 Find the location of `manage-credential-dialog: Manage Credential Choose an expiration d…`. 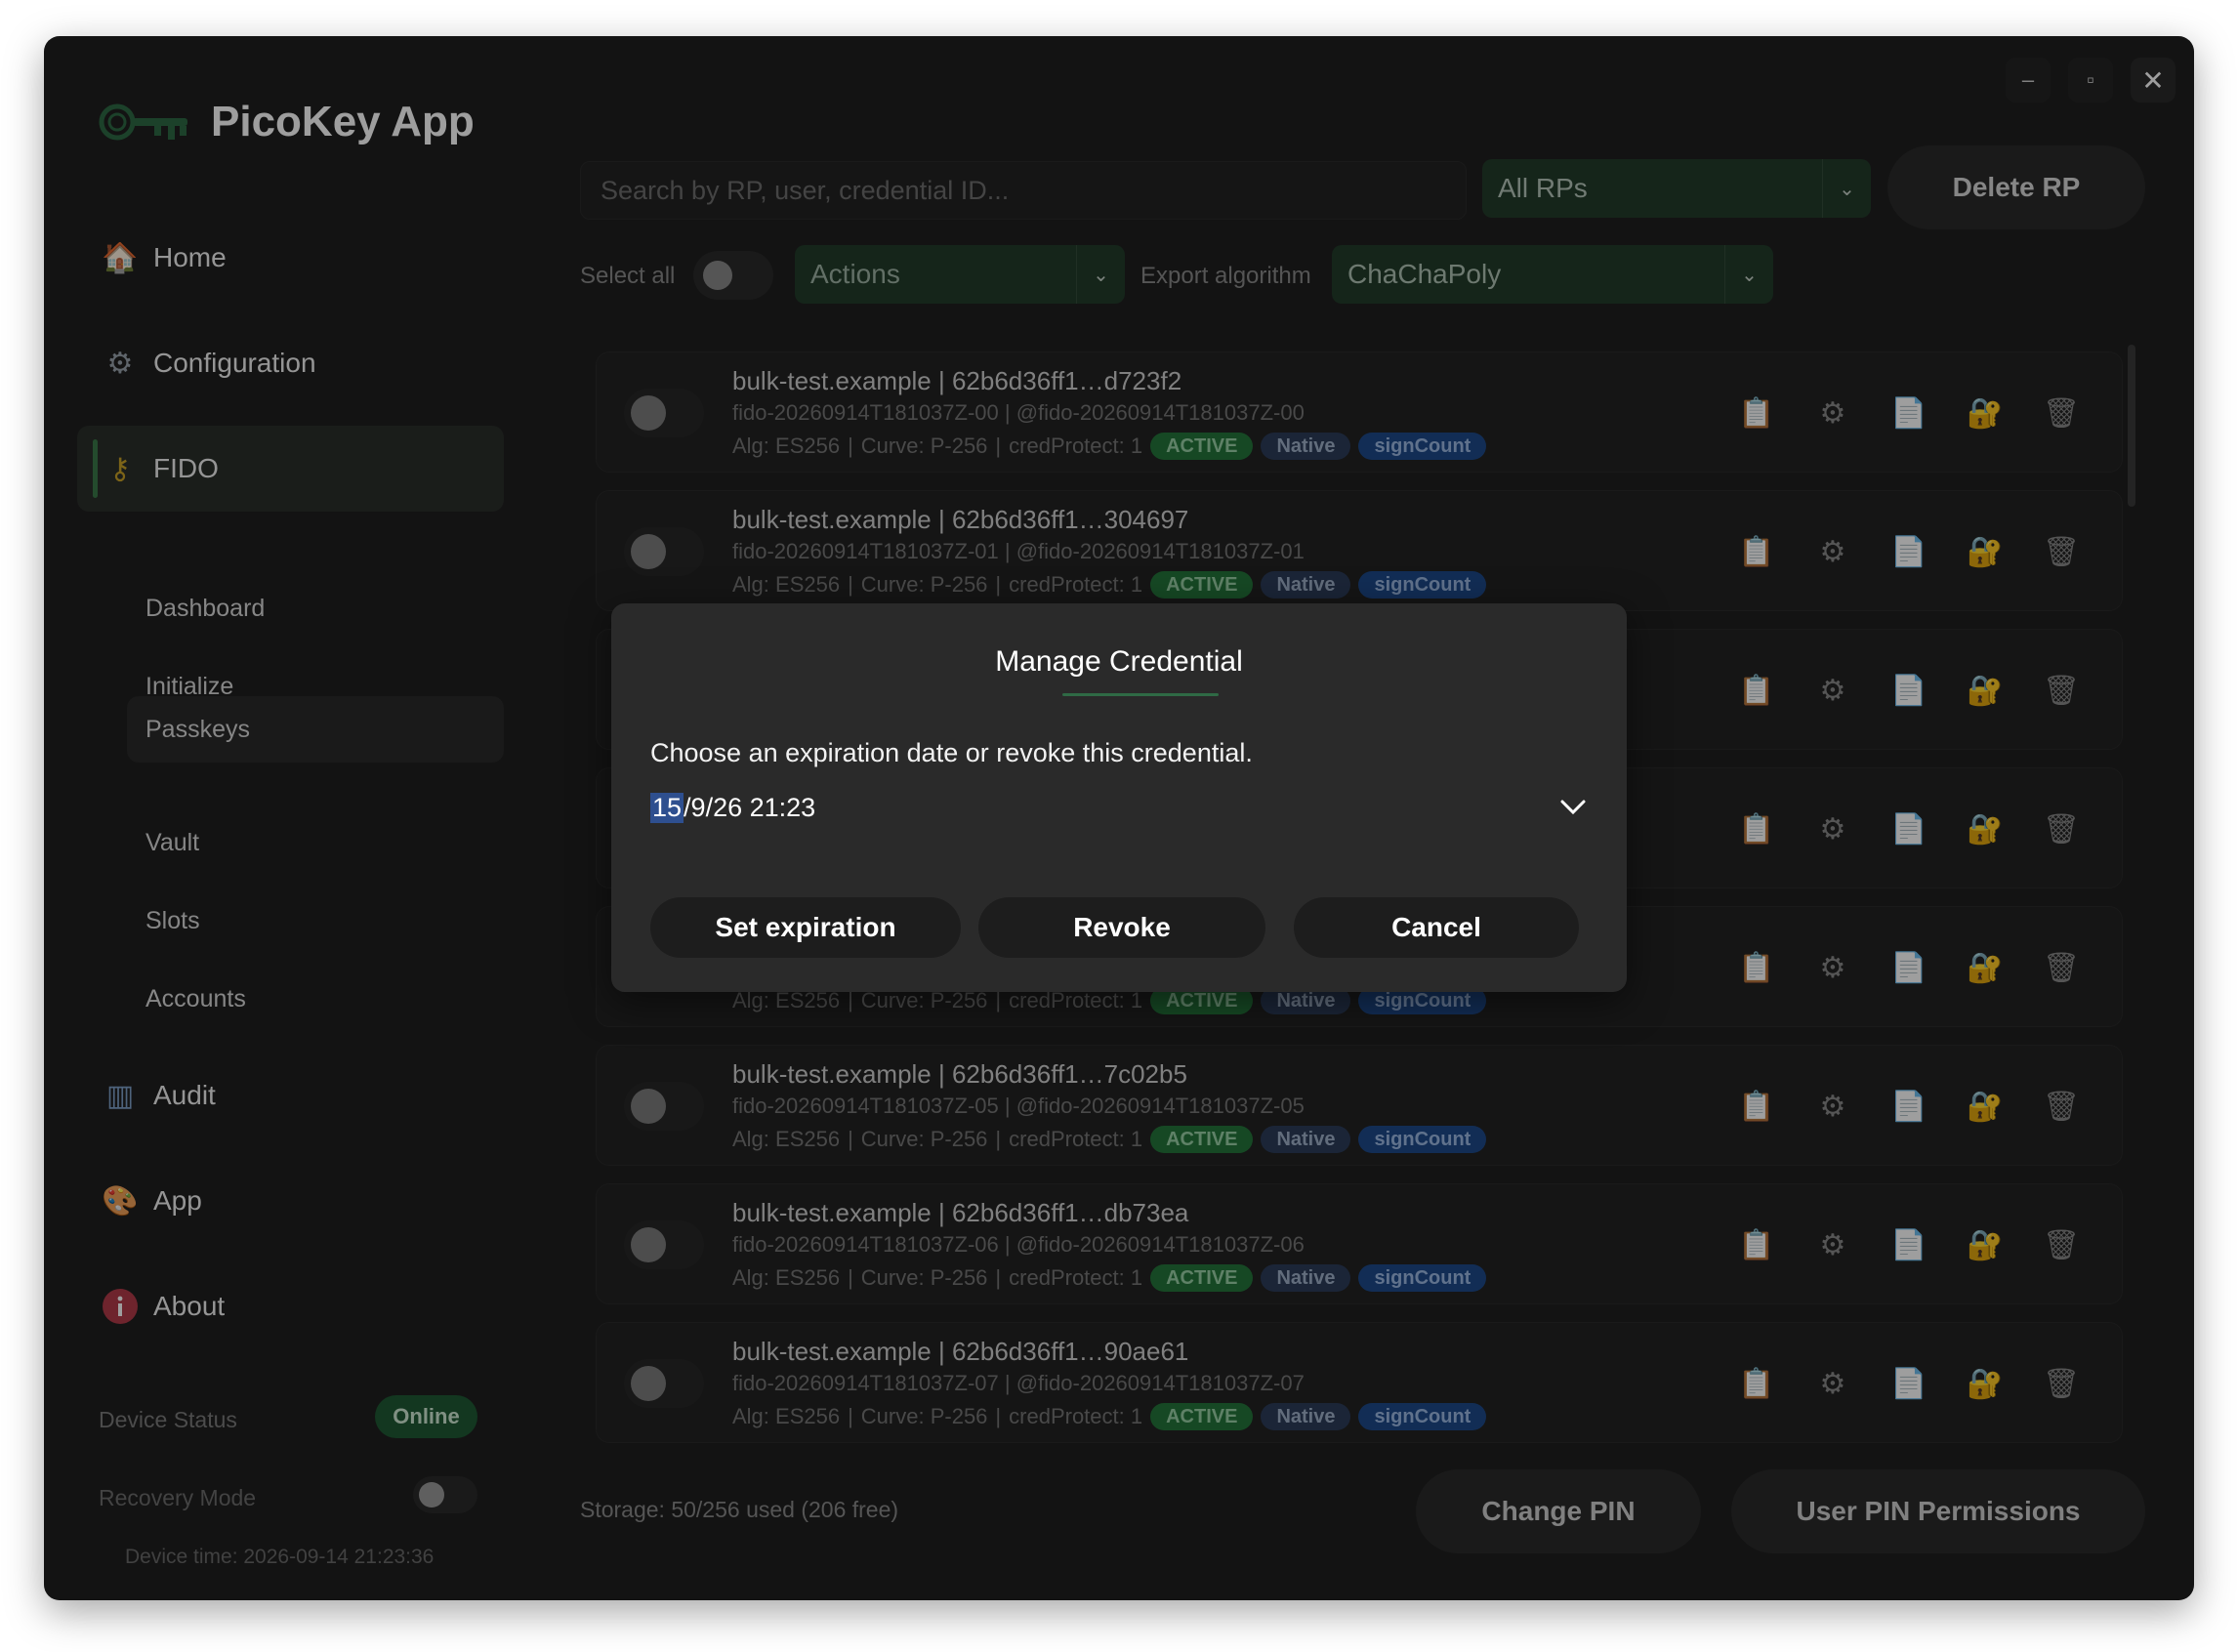

manage-credential-dialog: Manage Credential Choose an expiration d… is located at coordinates (1119, 797).